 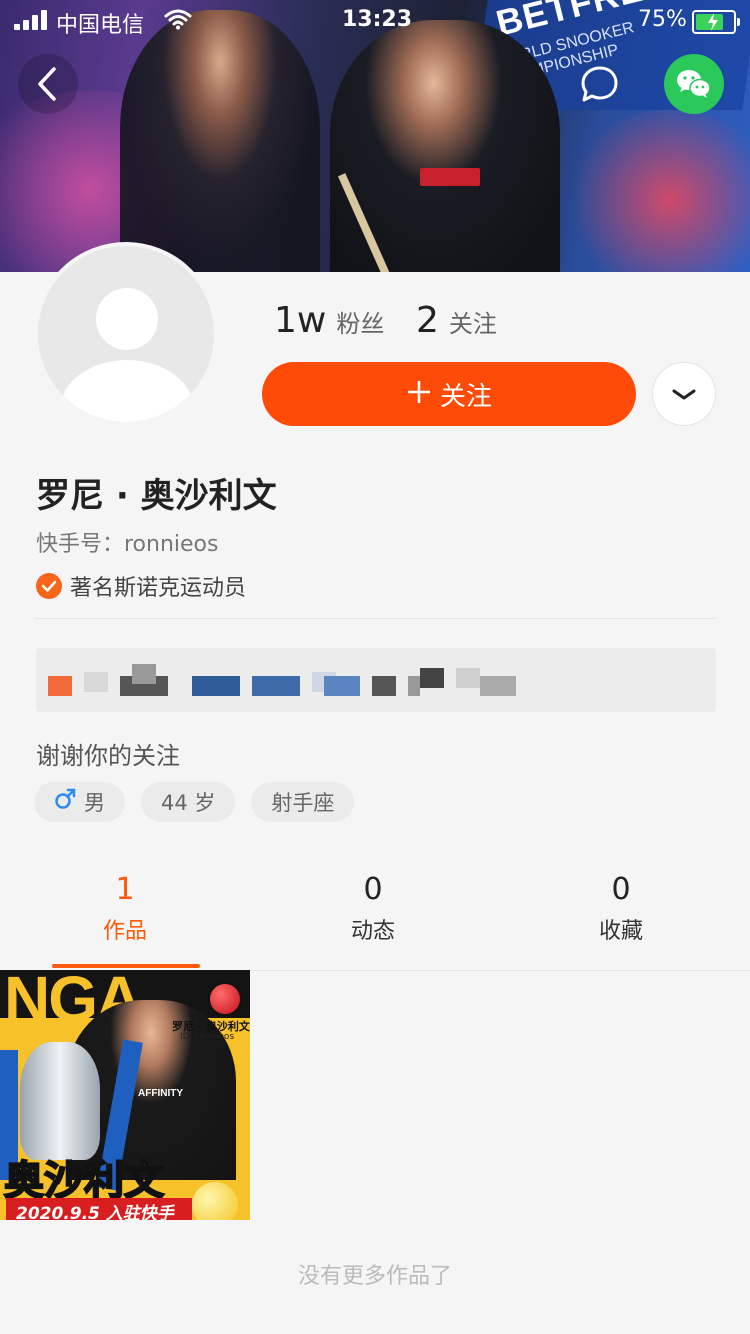 I want to click on recommend-dropdown-button, so click(x=684, y=394).